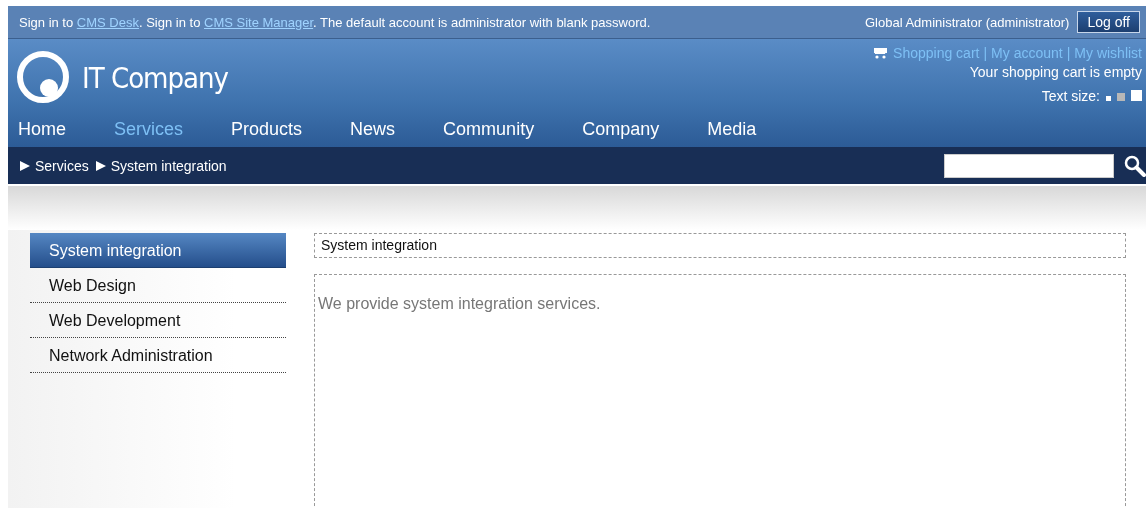 This screenshot has height=508, width=1146. I want to click on nav-tab: News, so click(373, 129).